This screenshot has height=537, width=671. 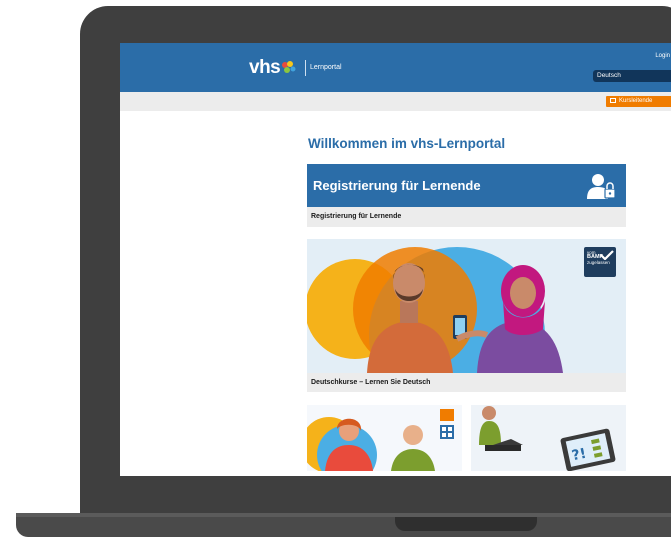 I want to click on bamf-badge-line3: zugelassen, so click(x=598, y=262).